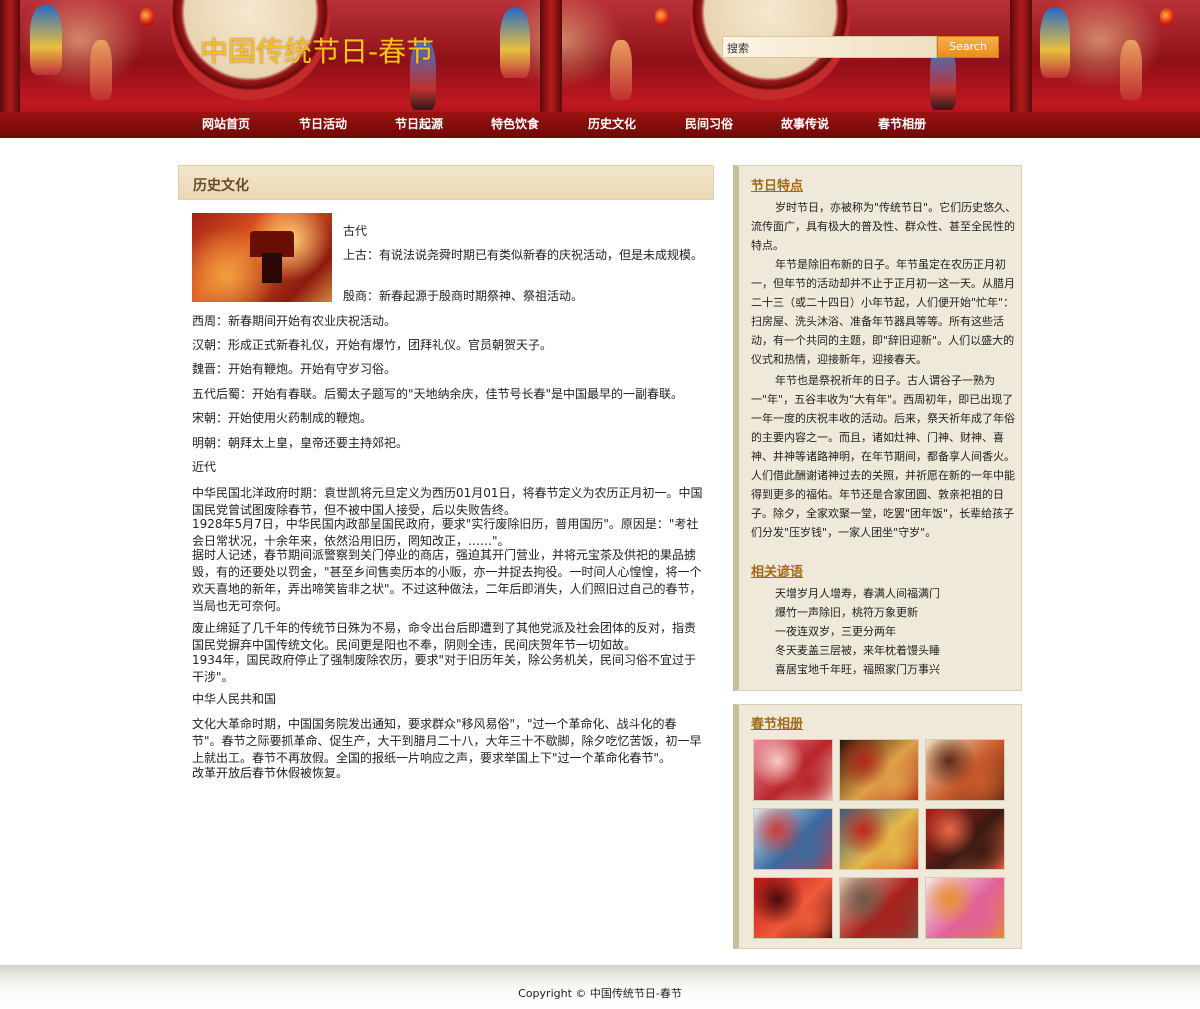 This screenshot has width=1200, height=1009. Describe the element at coordinates (857, 650) in the screenshot. I see `couplet-line: 冬天麦盖三层被，来年枕着馒头睡` at that location.